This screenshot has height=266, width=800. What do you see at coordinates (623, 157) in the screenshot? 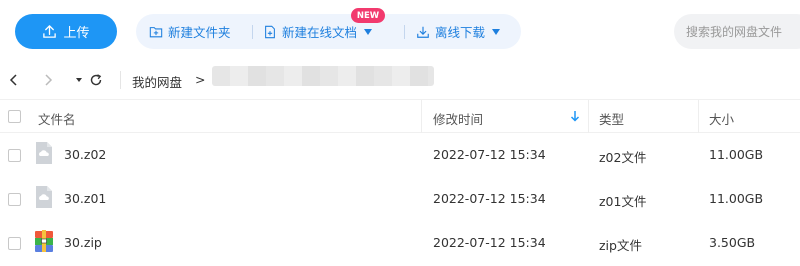
I see `file-type: z02文件` at bounding box center [623, 157].